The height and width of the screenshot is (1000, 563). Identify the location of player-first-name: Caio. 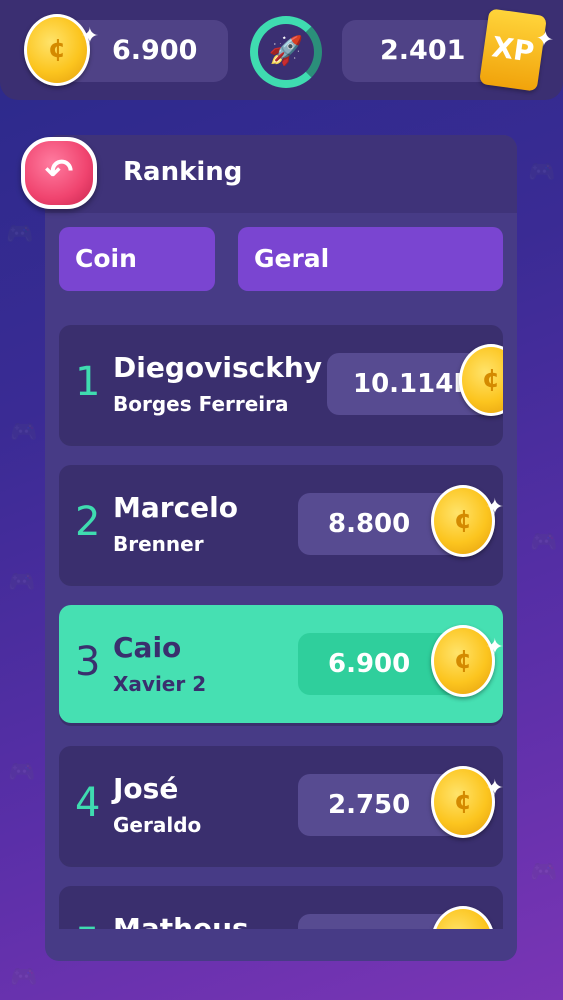
(147, 647).